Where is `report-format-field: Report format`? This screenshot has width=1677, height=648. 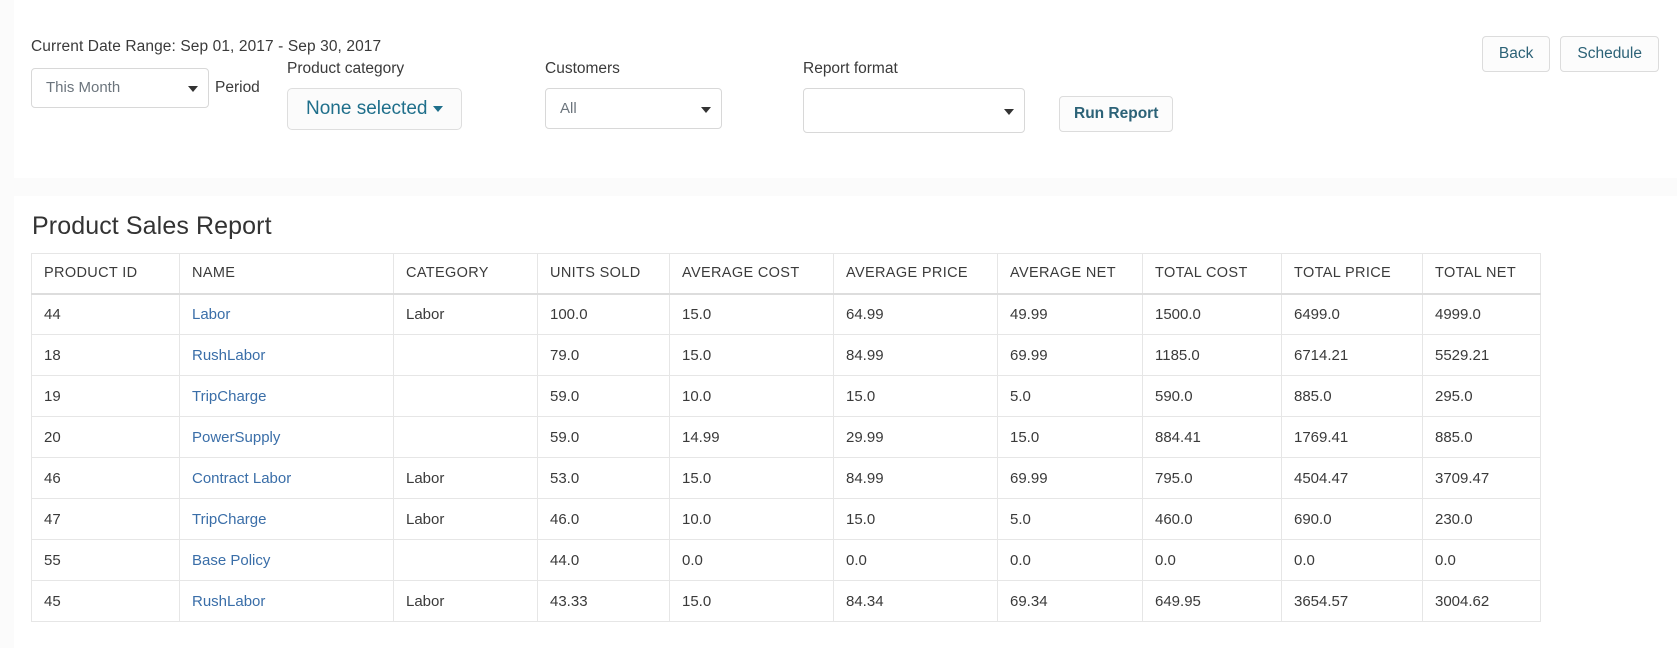 report-format-field: Report format is located at coordinates (914, 96).